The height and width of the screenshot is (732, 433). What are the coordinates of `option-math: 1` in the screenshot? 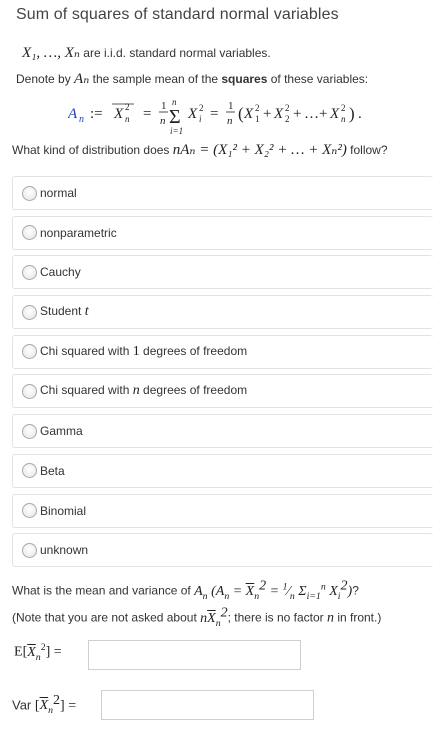 It's located at (136, 351).